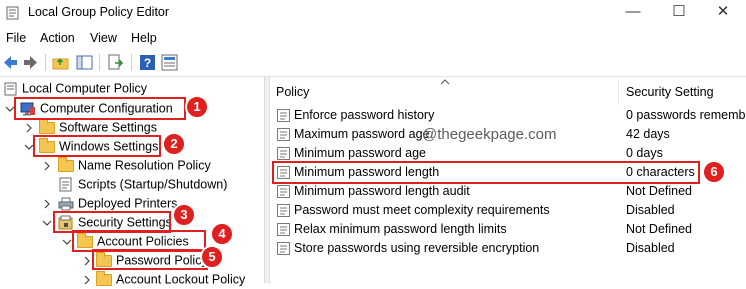  Describe the element at coordinates (108, 127) in the screenshot. I see `tree-node-label: Software Settings` at that location.